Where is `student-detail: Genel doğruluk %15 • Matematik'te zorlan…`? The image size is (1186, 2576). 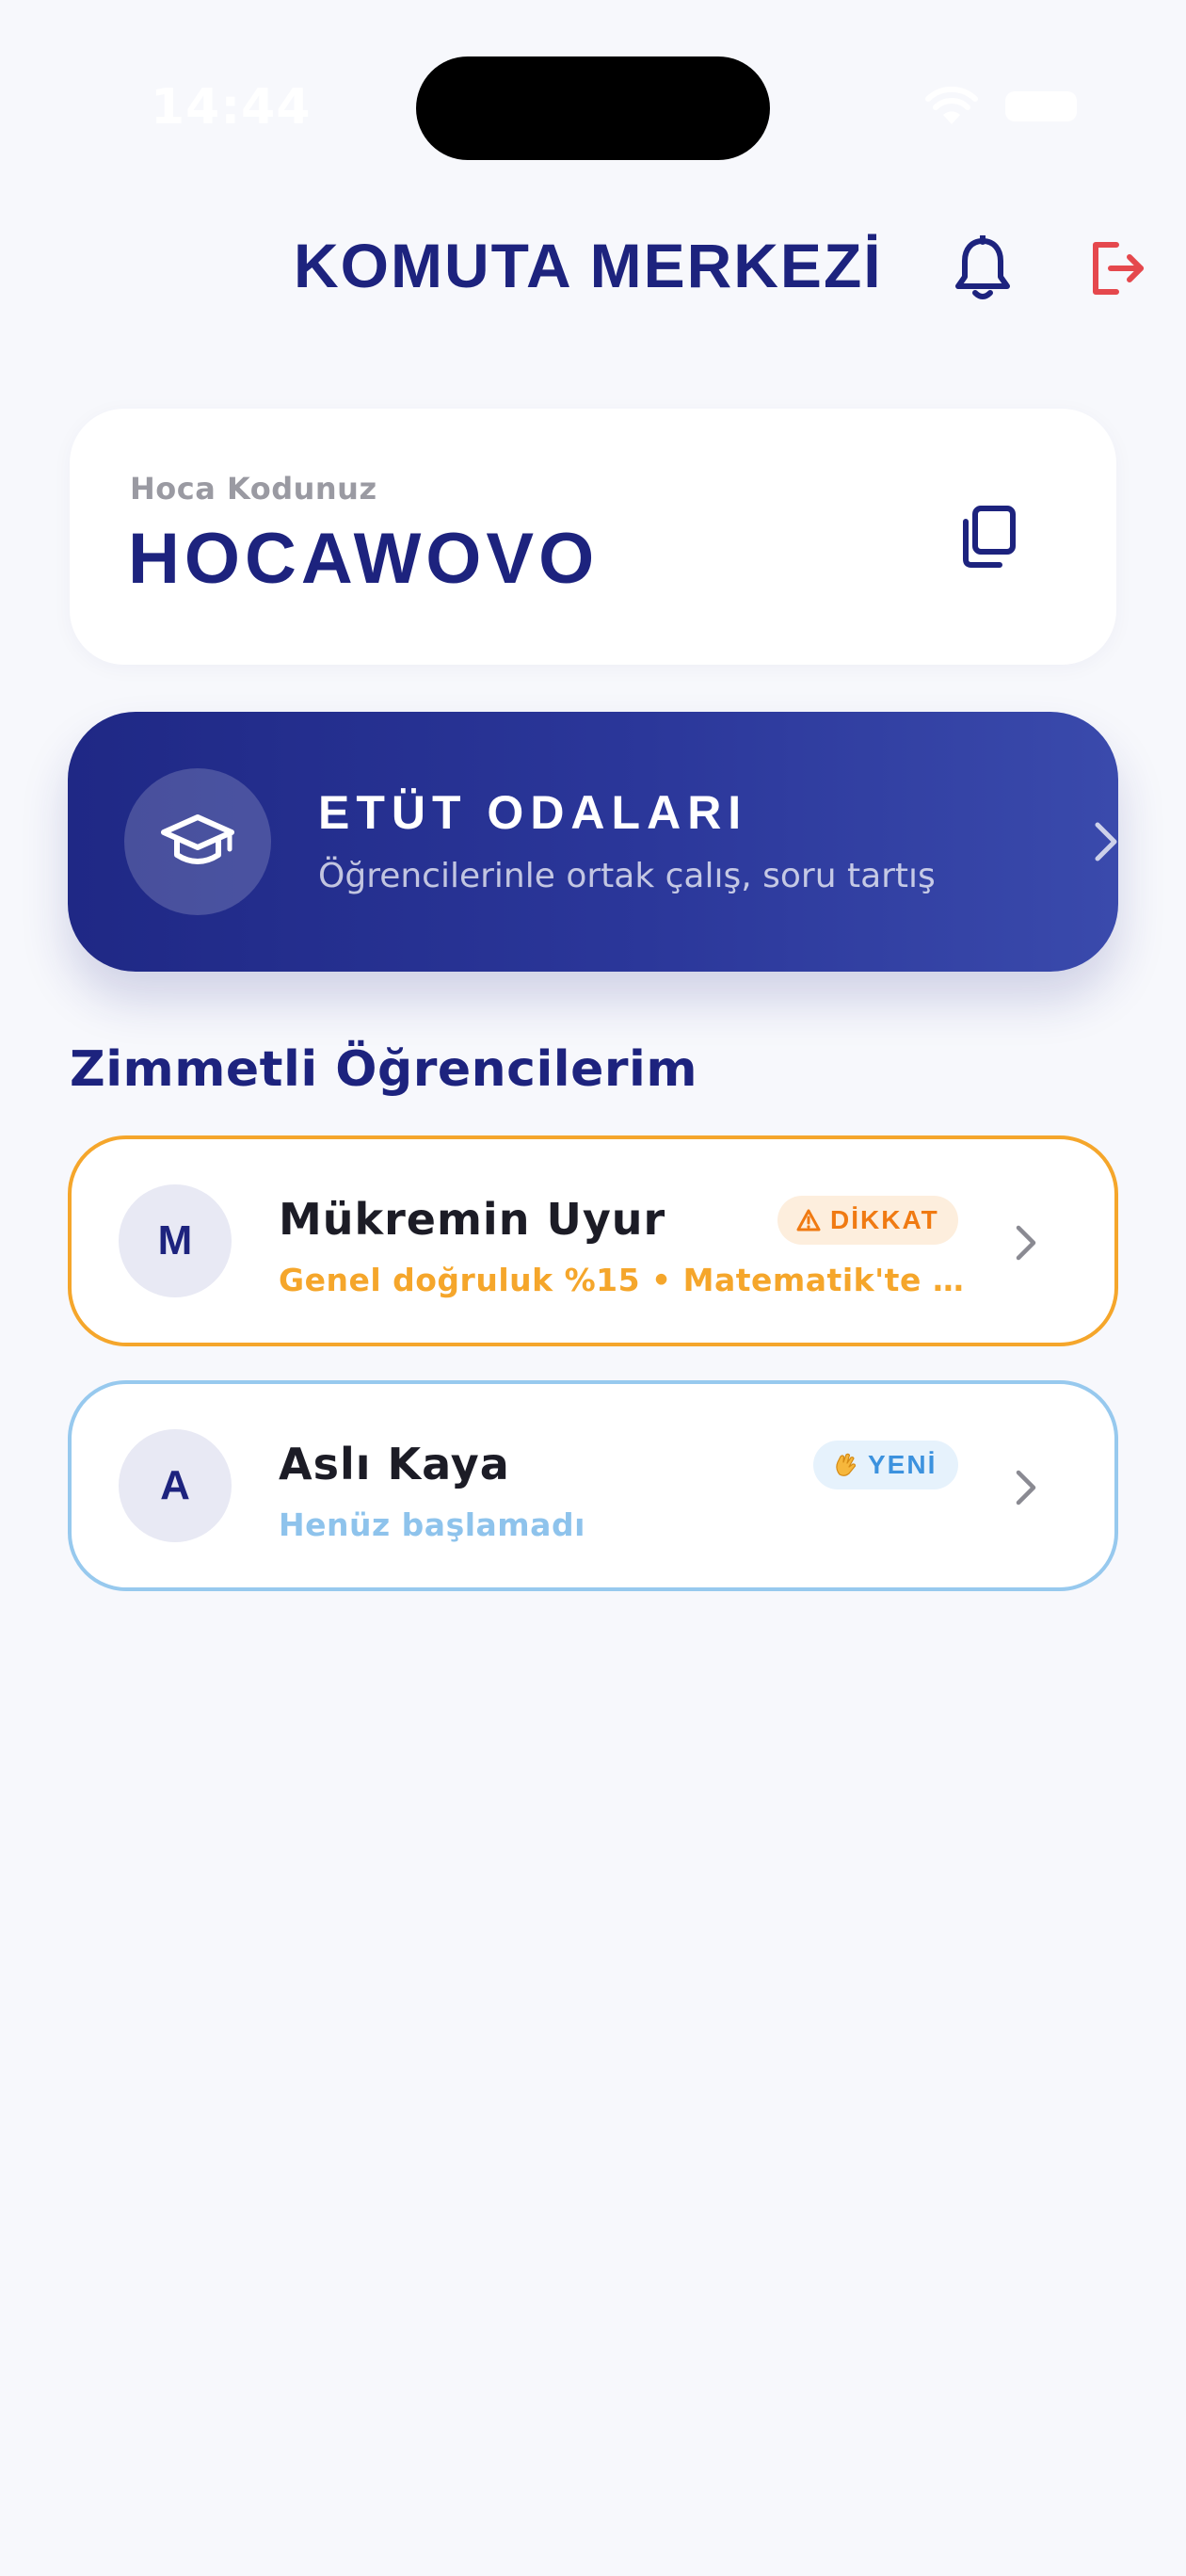 student-detail: Genel doğruluk %15 • Matematik'te zorlan… is located at coordinates (627, 1280).